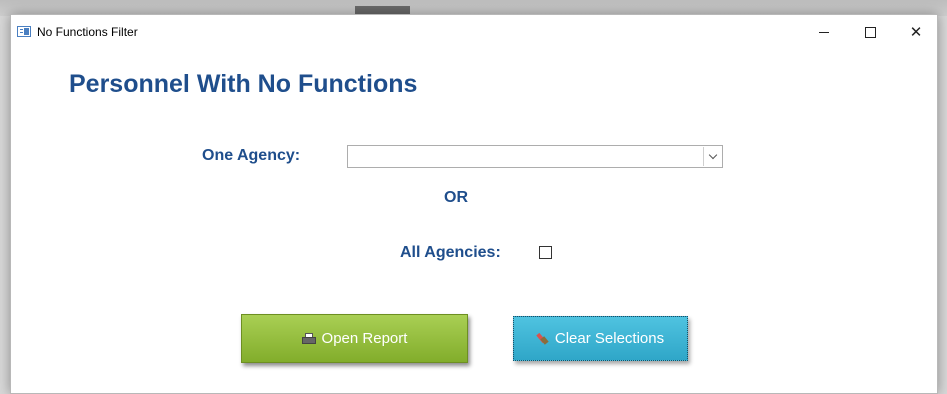  What do you see at coordinates (308, 338) in the screenshot?
I see `printer-icon` at bounding box center [308, 338].